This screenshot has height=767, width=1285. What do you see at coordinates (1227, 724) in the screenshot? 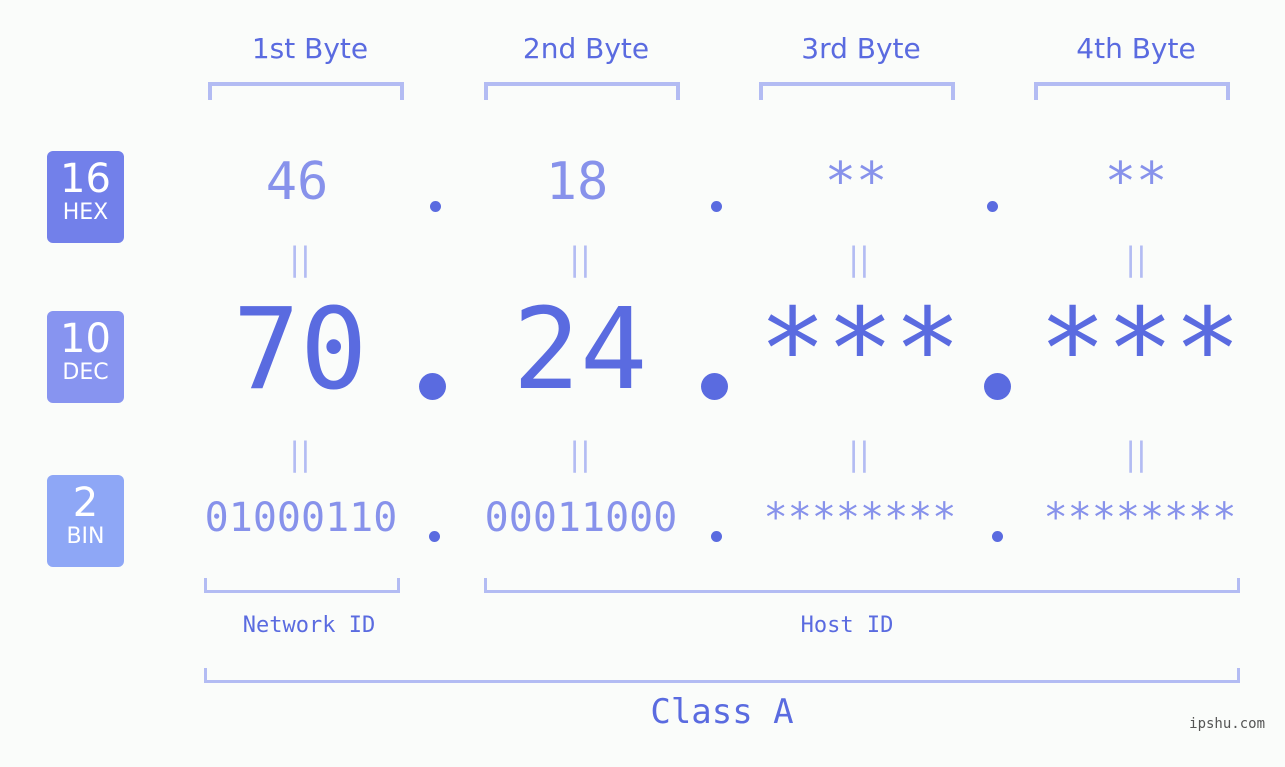
I see `watermark: ipshu.com` at bounding box center [1227, 724].